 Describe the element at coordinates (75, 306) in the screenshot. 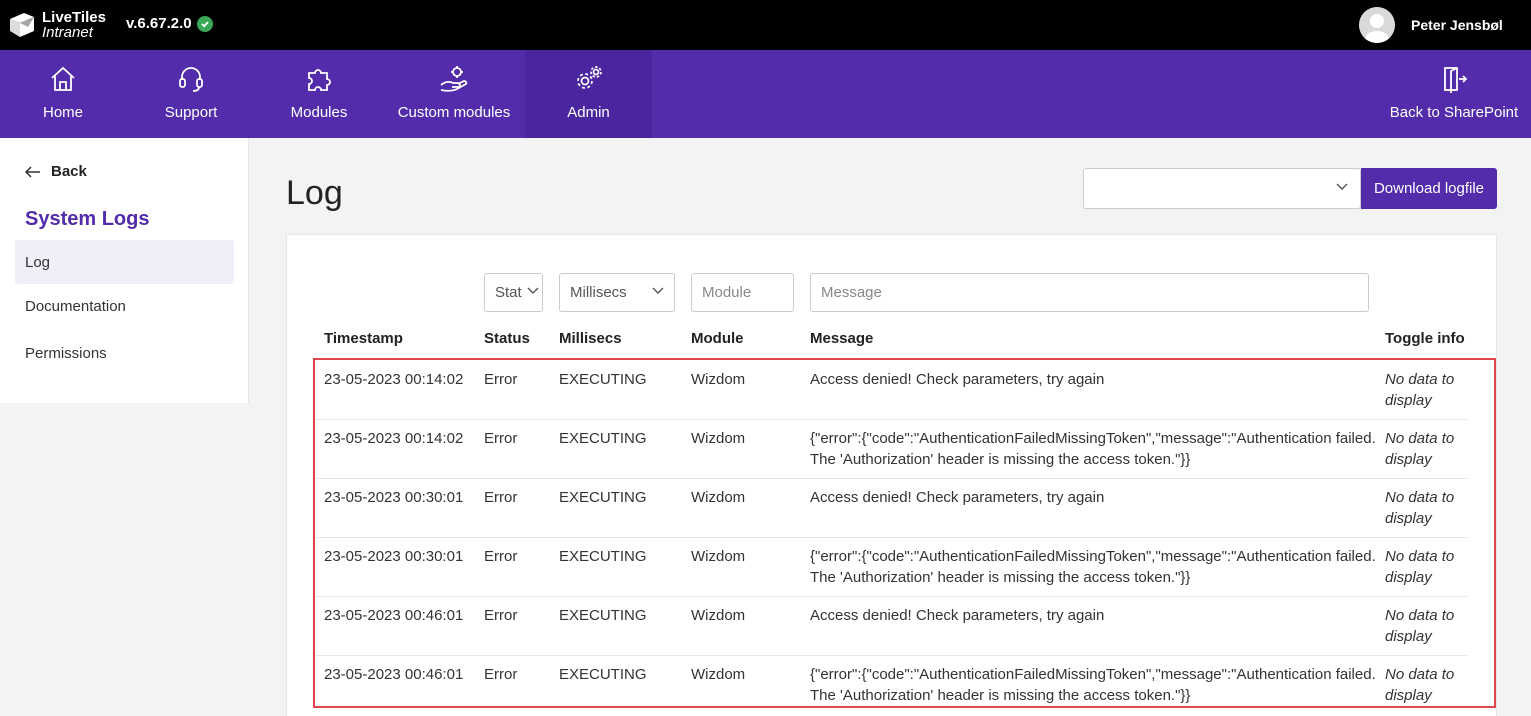

I see `sidebar-item-label: Documentation` at that location.